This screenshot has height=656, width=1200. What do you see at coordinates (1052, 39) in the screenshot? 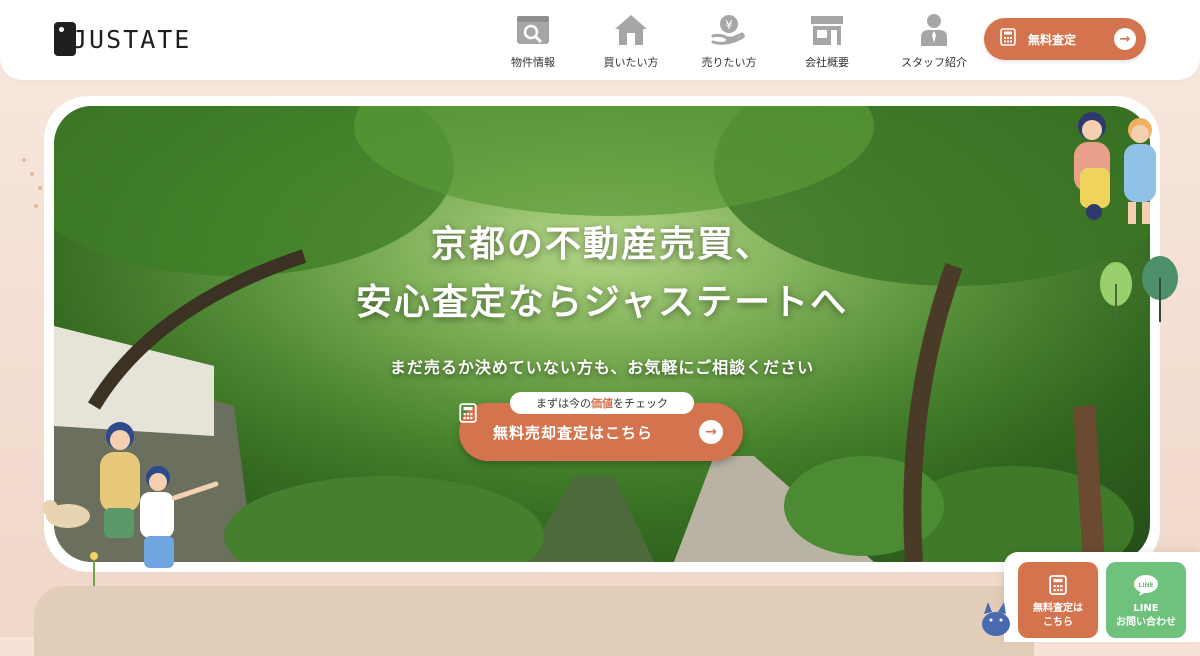
I see `free-assessment-label: 無料査定` at bounding box center [1052, 39].